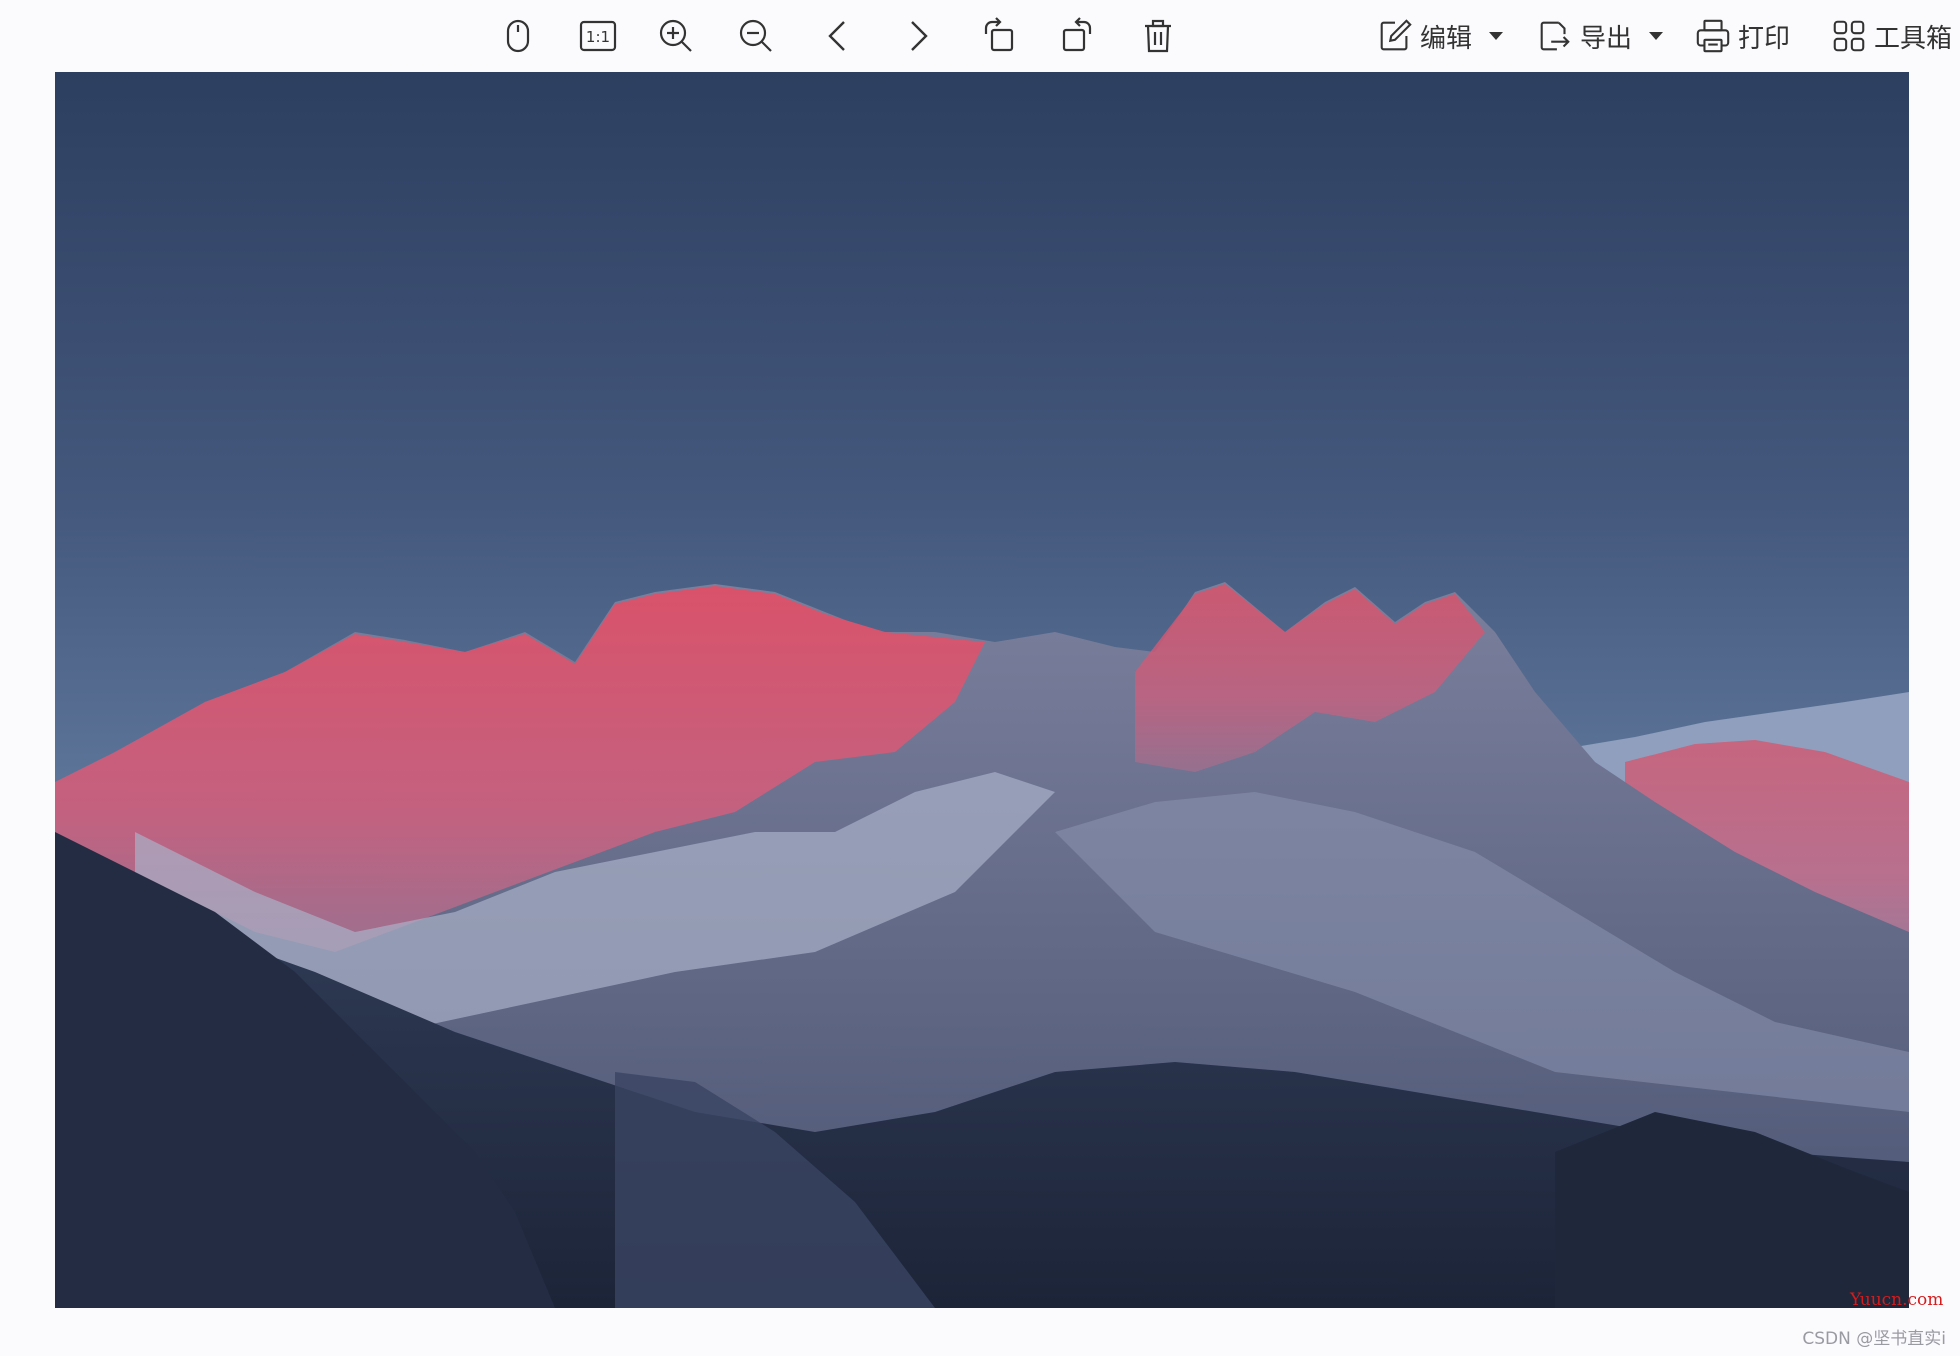 The image size is (1960, 1356). Describe the element at coordinates (1555, 36) in the screenshot. I see `export-icon` at that location.